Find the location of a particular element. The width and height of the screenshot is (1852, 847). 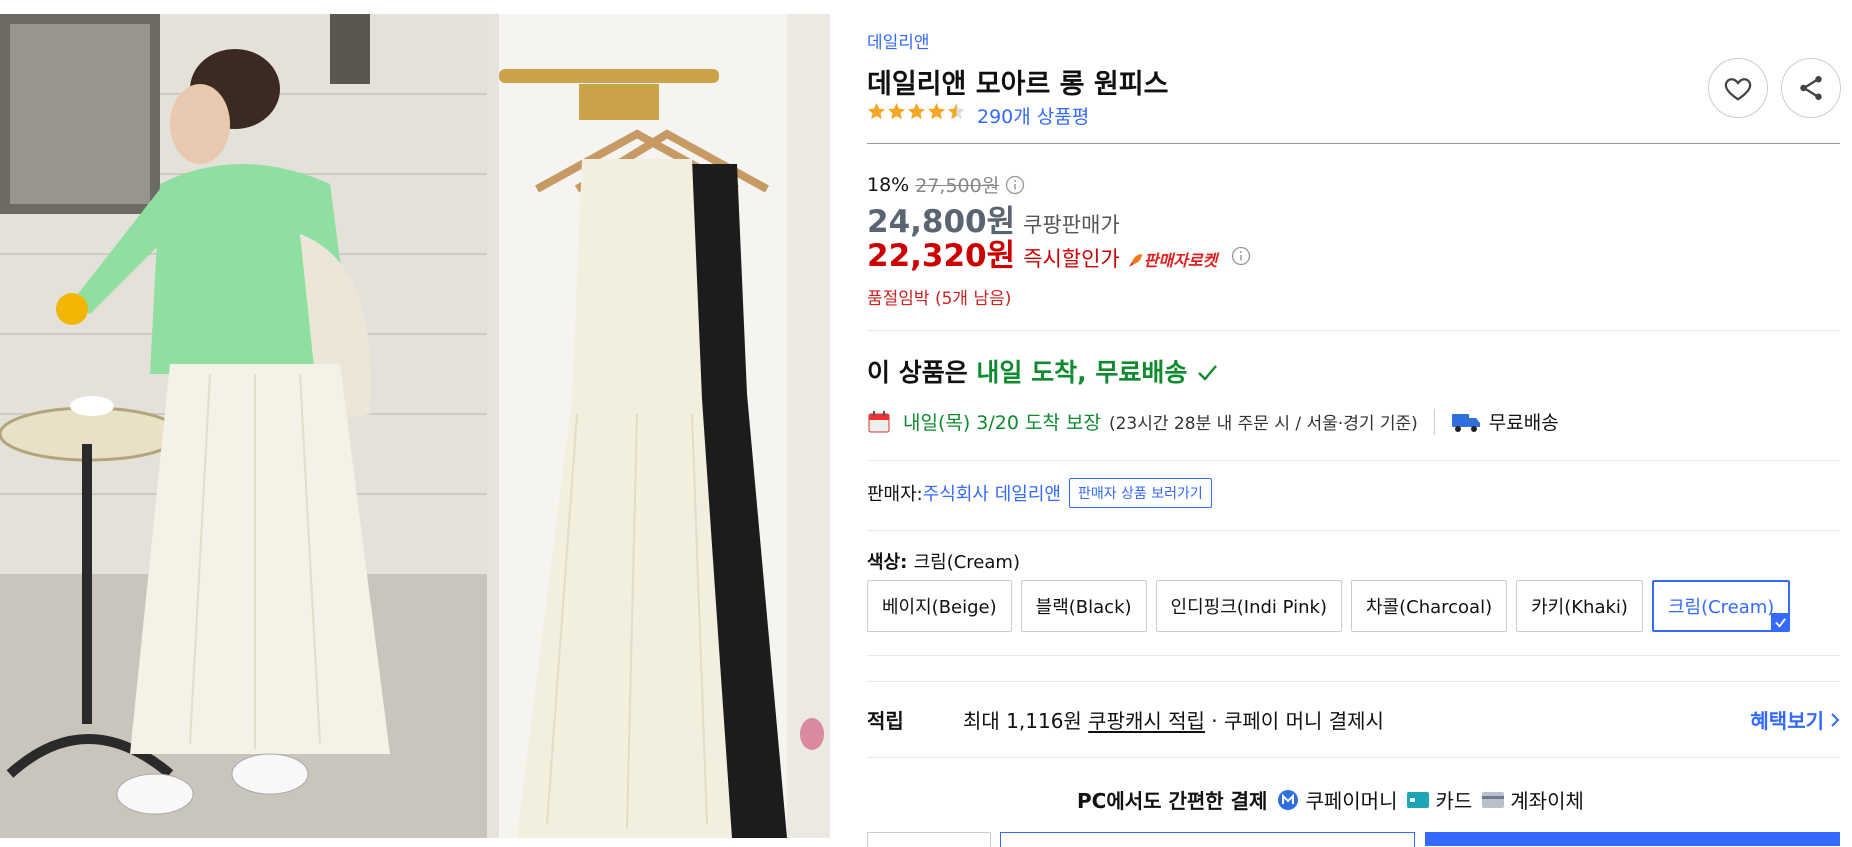

color-option-khaki: 카키(Khaki) is located at coordinates (1579, 606).